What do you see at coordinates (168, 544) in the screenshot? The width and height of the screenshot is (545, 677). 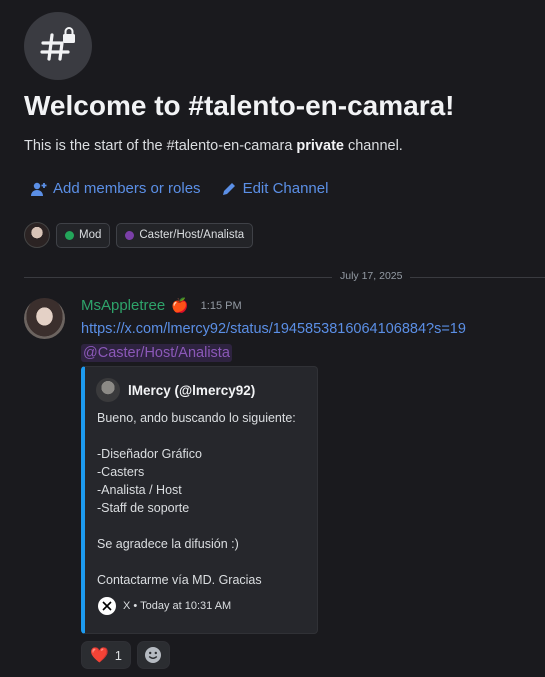 I see `embed-line: Se agradece la difusión :)` at bounding box center [168, 544].